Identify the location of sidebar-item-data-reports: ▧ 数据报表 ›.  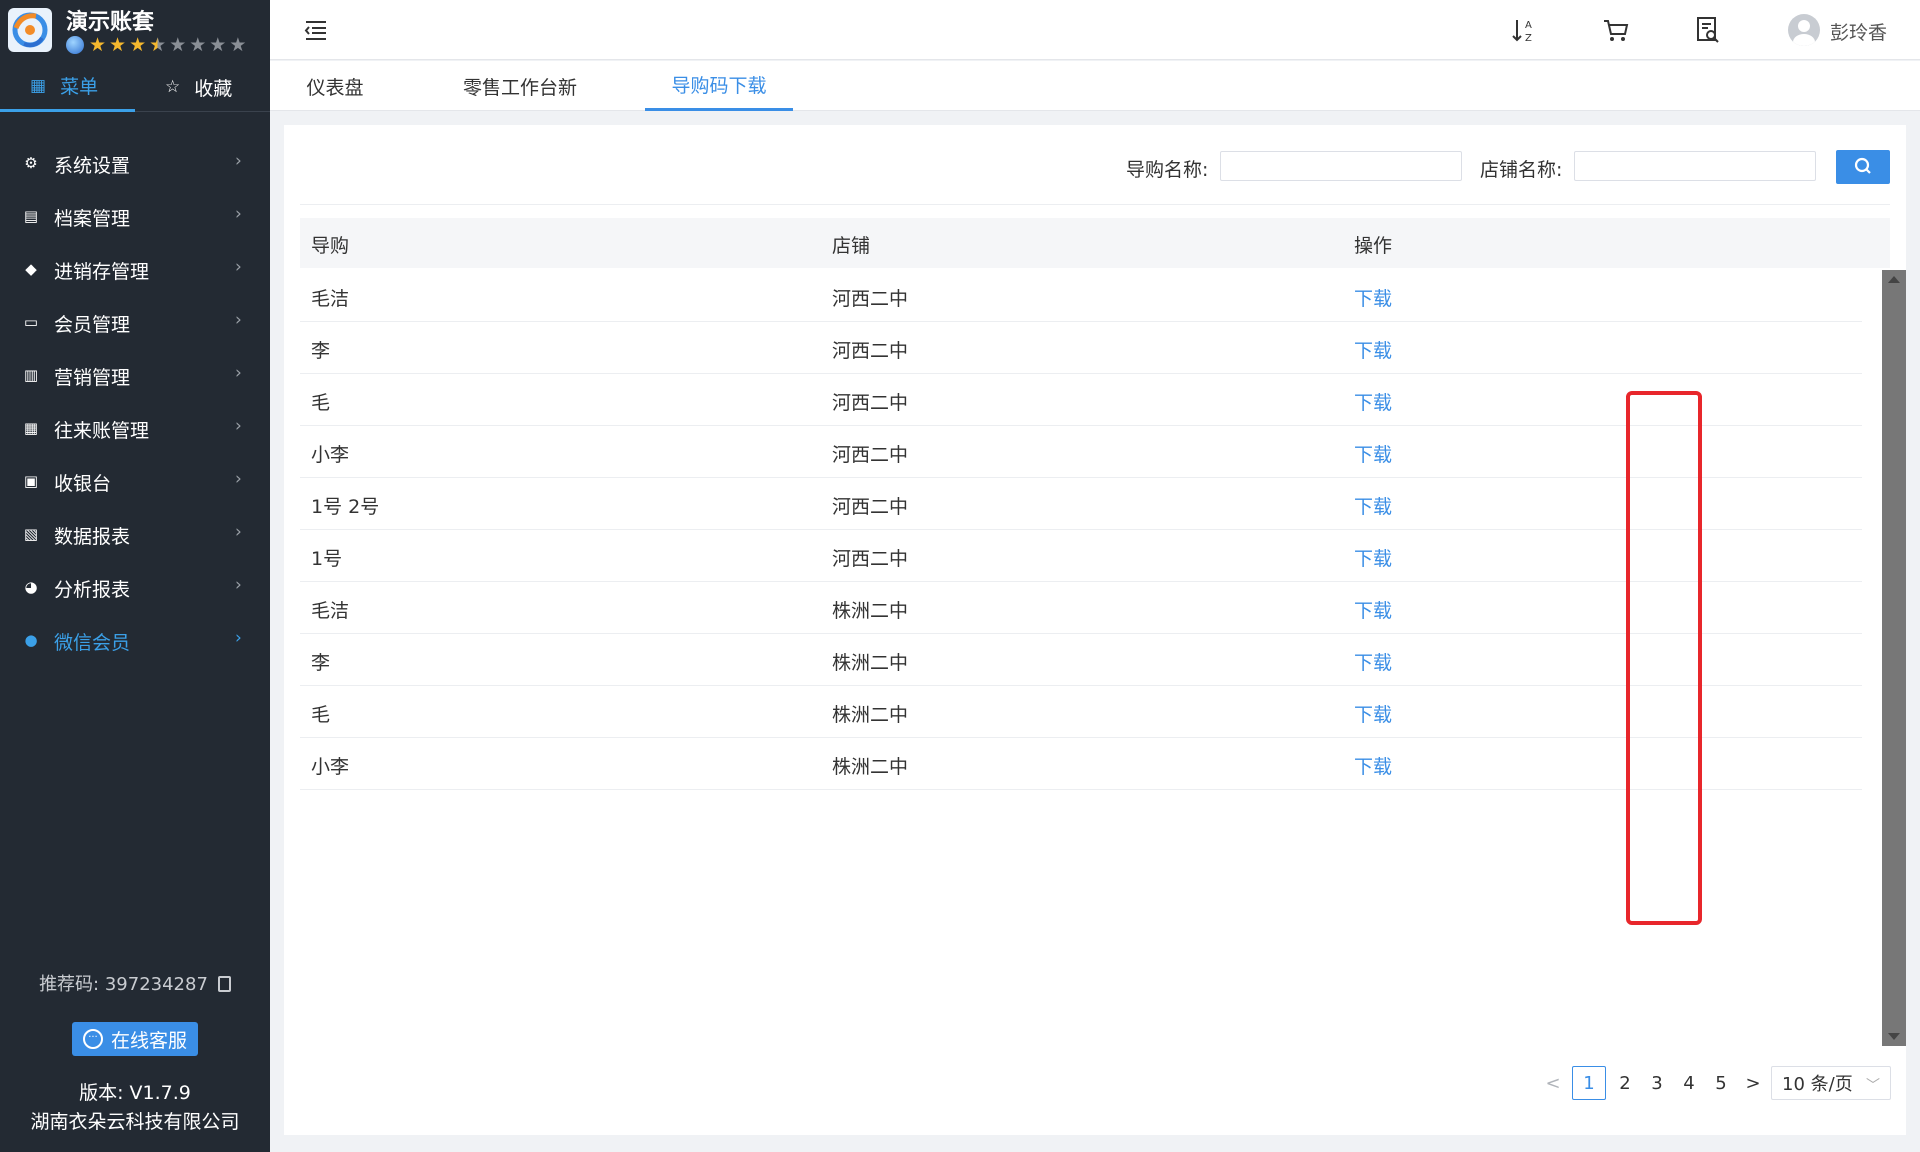
(135, 534).